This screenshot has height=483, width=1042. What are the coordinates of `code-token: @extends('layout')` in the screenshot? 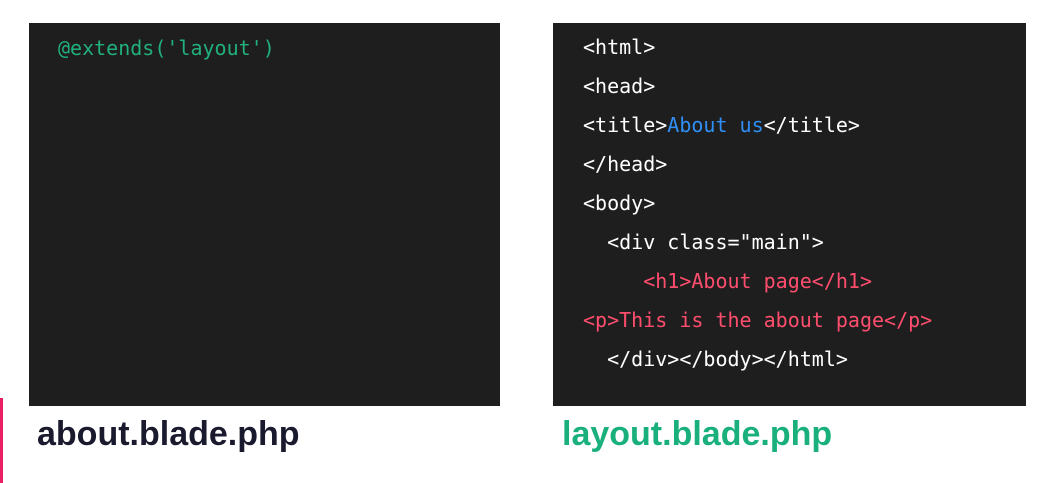 It's located at (166, 48).